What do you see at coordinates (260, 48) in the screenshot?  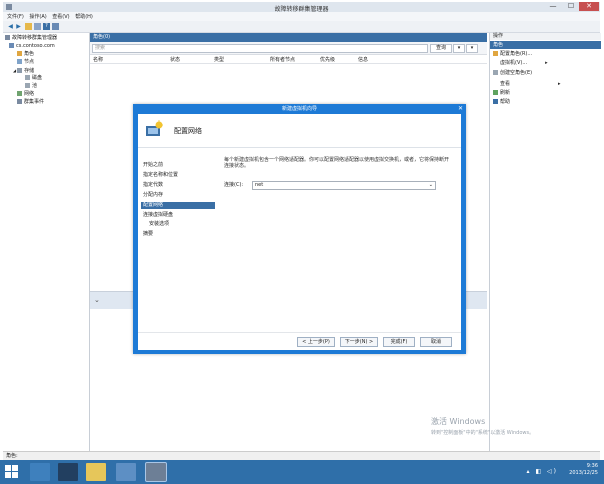 I see `search-input: 搜索` at bounding box center [260, 48].